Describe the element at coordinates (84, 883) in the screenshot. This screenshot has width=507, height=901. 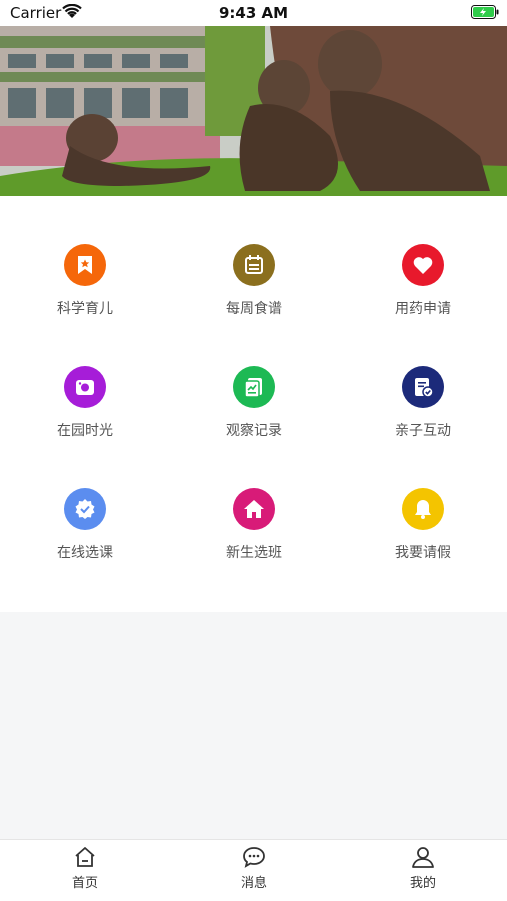
I see `tab-label: 首页` at that location.